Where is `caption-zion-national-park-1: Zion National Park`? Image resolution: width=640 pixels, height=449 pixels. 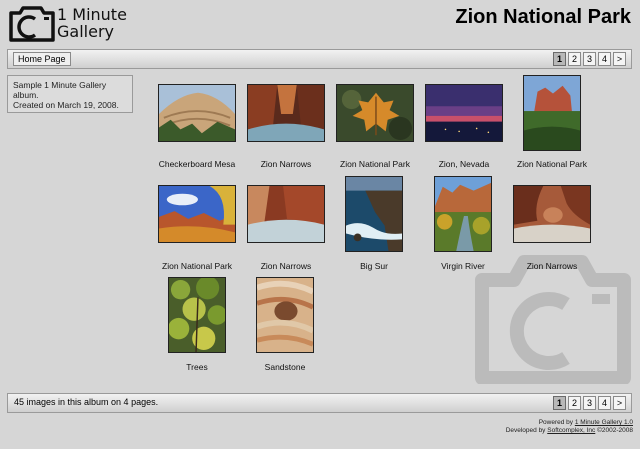
caption-zion-national-park-1: Zion National Park is located at coordinates (375, 164).